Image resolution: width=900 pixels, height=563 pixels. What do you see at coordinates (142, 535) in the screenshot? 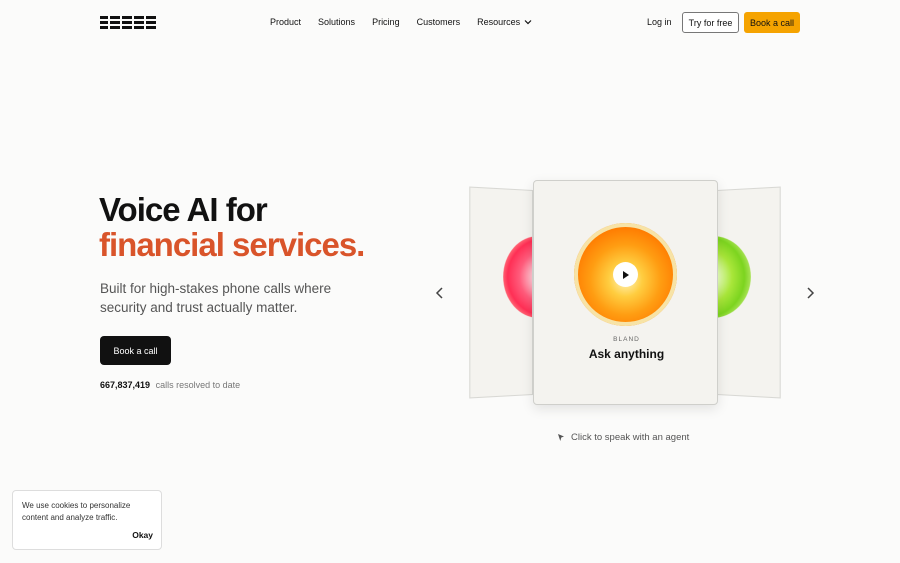
I see `cookie-okay-button: Okay` at bounding box center [142, 535].